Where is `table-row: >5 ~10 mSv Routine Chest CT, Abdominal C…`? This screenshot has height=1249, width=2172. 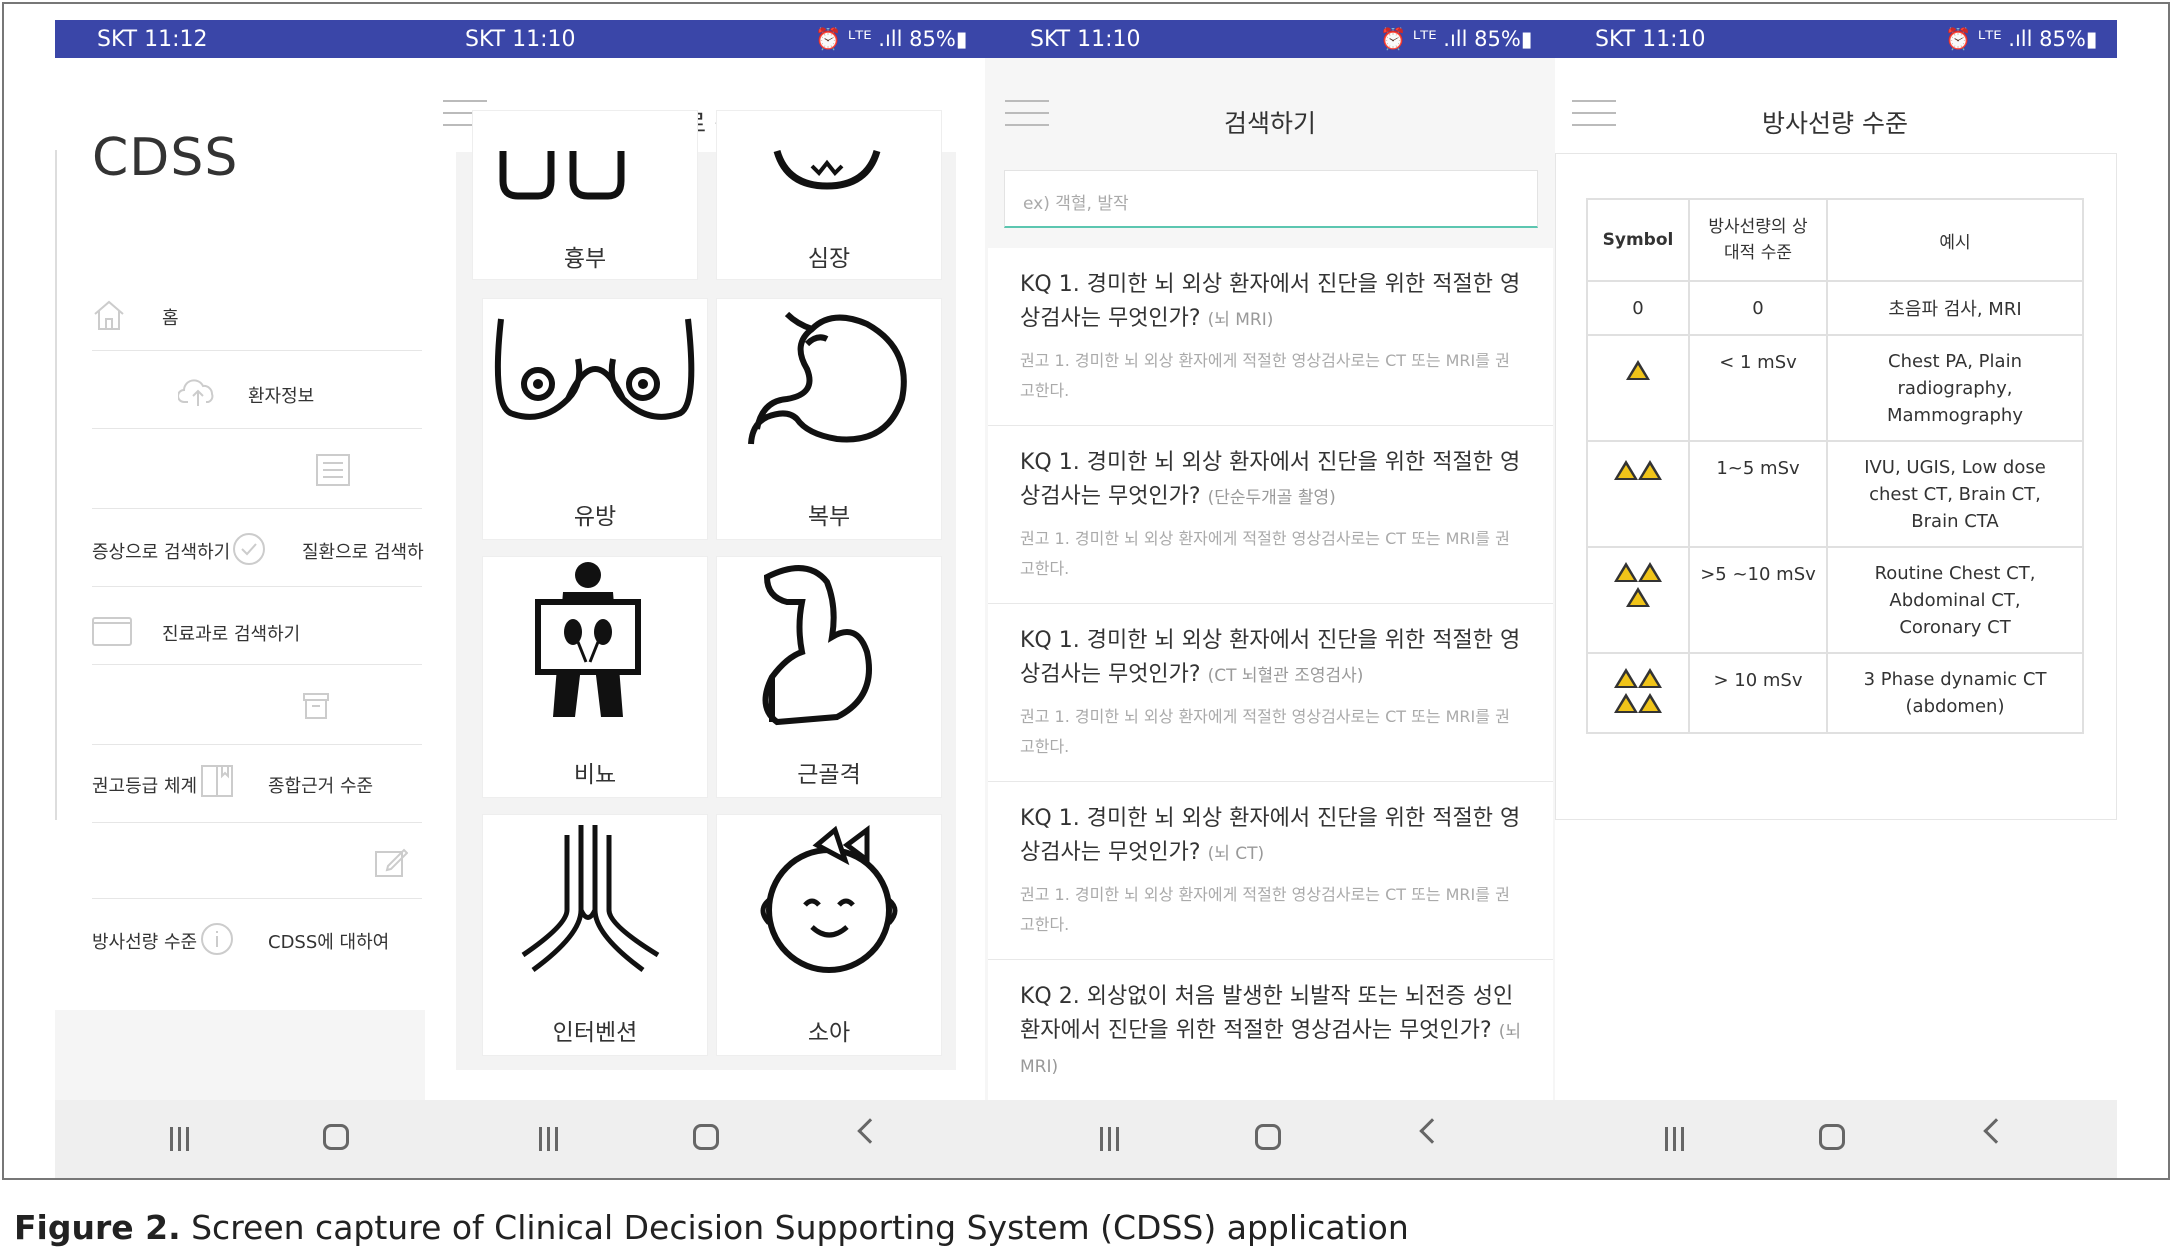
table-row: >5 ~10 mSv Routine Chest CT, Abdominal C… is located at coordinates (1835, 600).